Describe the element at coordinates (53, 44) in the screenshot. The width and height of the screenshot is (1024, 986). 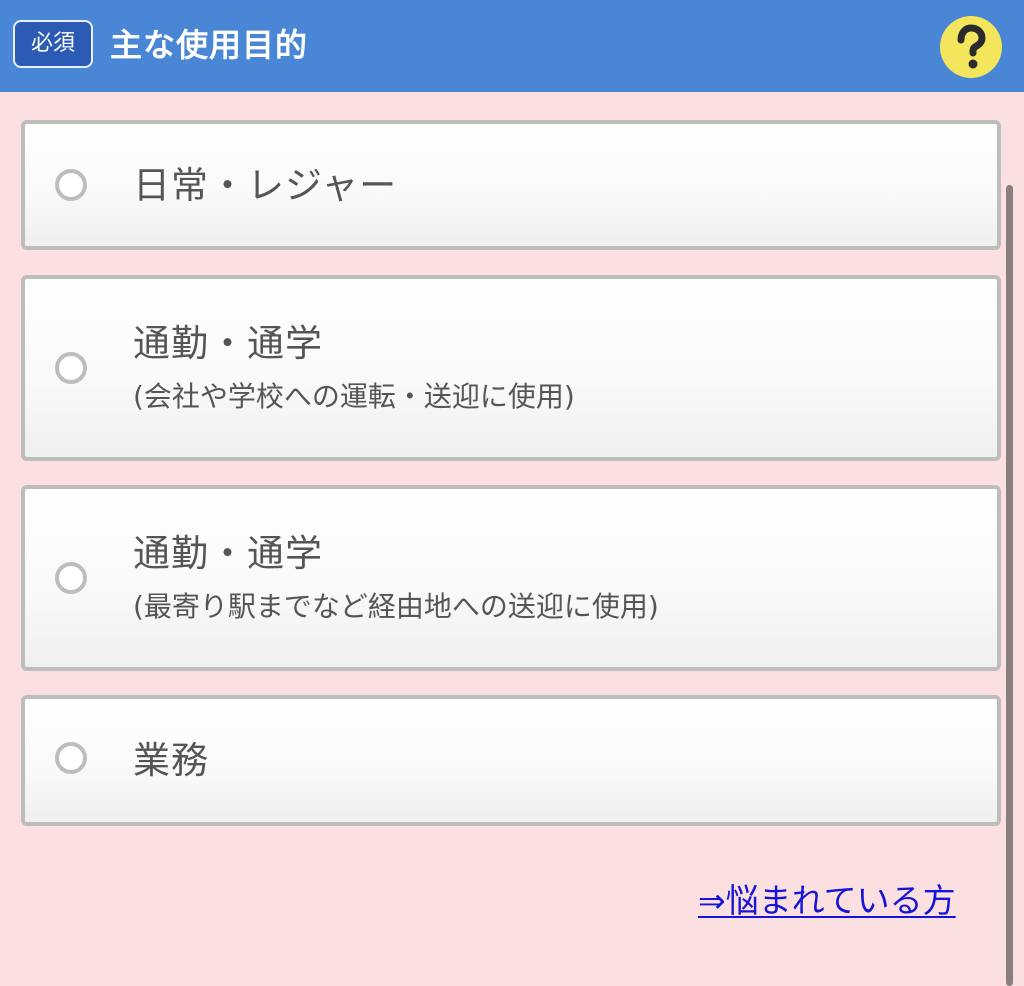
I see `required-badge: 必須` at that location.